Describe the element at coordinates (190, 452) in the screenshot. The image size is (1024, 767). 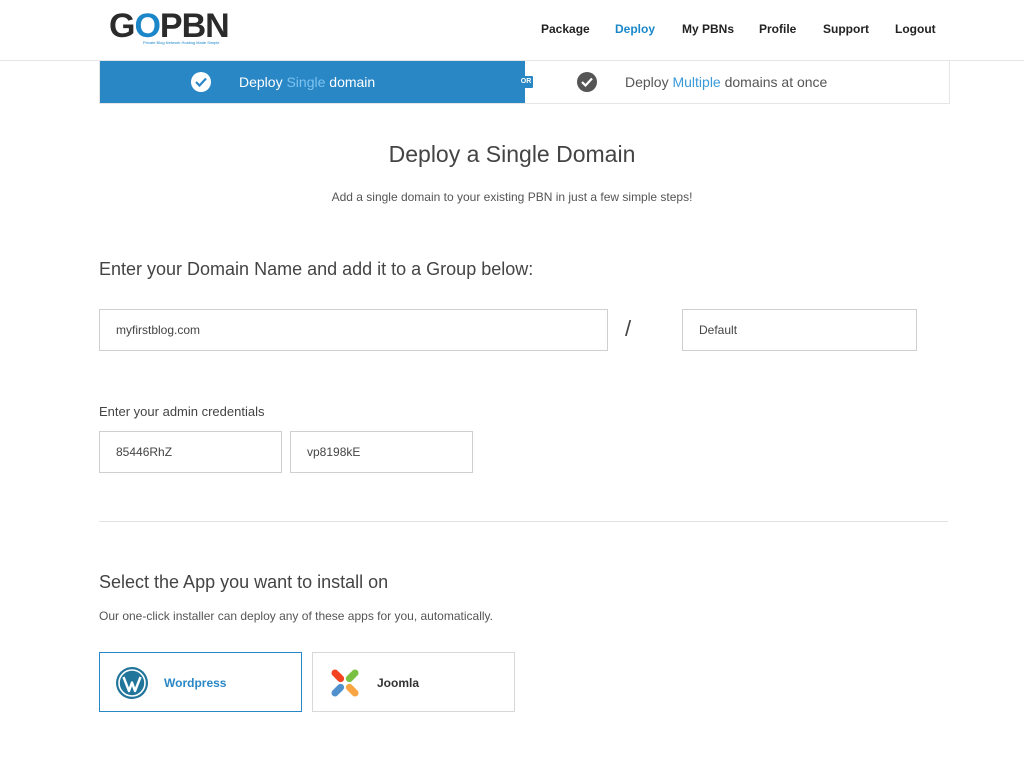
I see `admin-username-input` at that location.